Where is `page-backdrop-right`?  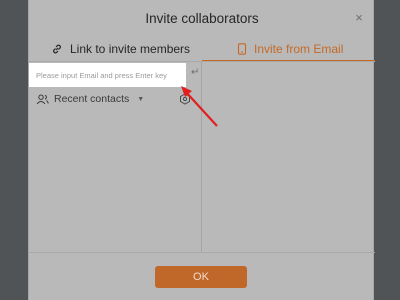 page-backdrop-right is located at coordinates (387, 150).